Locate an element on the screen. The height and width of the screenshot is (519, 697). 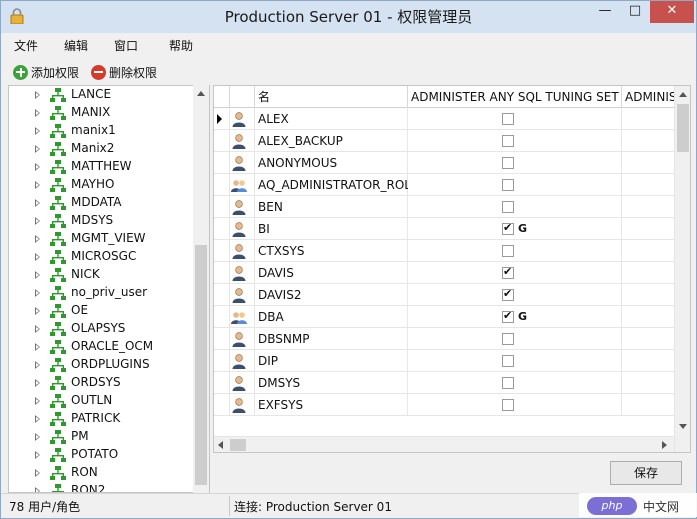
save-button: 保存 is located at coordinates (646, 473).